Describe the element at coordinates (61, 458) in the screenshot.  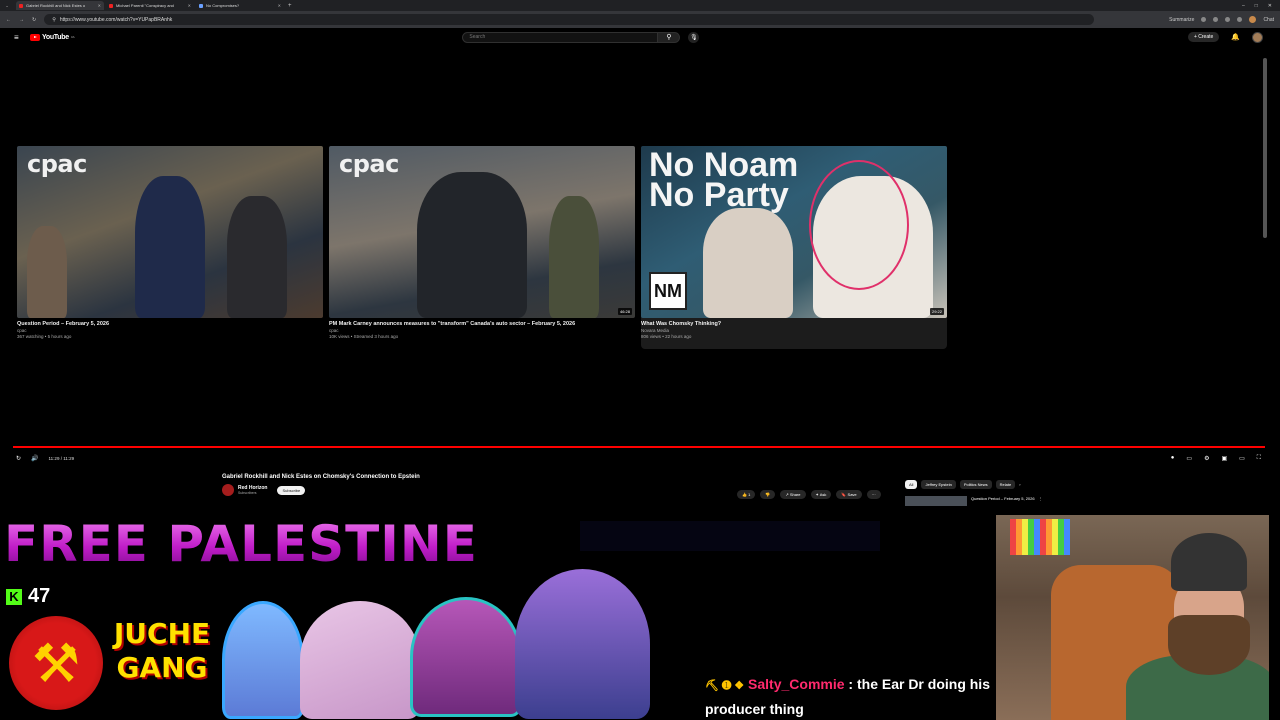
I see `time-display: 11:29 / 11:29` at that location.